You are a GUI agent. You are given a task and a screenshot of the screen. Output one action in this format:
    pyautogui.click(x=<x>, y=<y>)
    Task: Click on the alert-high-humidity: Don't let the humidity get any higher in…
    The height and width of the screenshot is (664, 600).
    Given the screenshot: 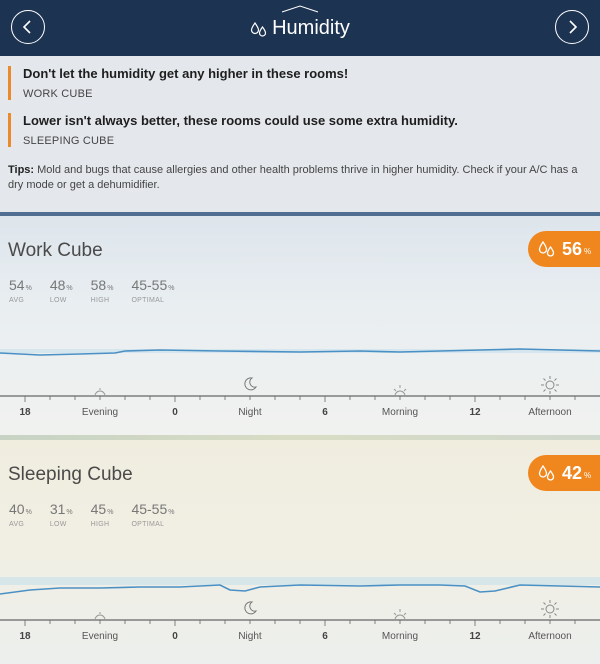 What is the action you would take?
    pyautogui.click(x=304, y=83)
    